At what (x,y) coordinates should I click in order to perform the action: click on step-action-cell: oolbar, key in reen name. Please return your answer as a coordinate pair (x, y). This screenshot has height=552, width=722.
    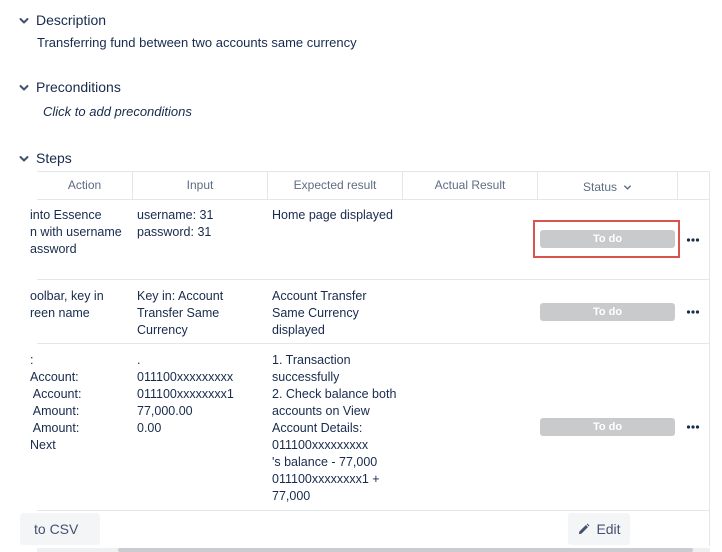
    Looking at the image, I should click on (67, 304).